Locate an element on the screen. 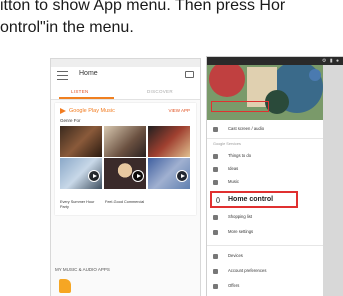 The height and width of the screenshot is (296, 343). gear-icon is located at coordinates (215, 156).